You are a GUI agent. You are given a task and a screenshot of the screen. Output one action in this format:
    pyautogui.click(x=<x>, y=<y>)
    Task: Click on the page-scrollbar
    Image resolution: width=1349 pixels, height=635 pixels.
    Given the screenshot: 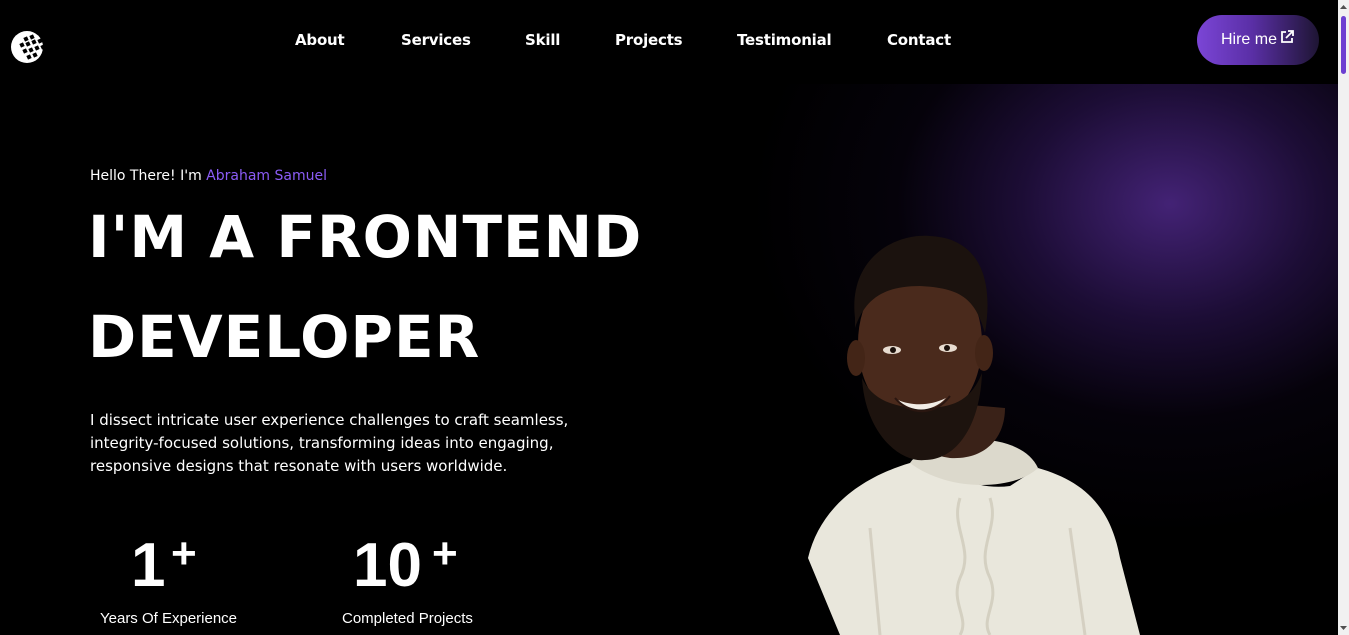 What is the action you would take?
    pyautogui.click(x=1343, y=317)
    